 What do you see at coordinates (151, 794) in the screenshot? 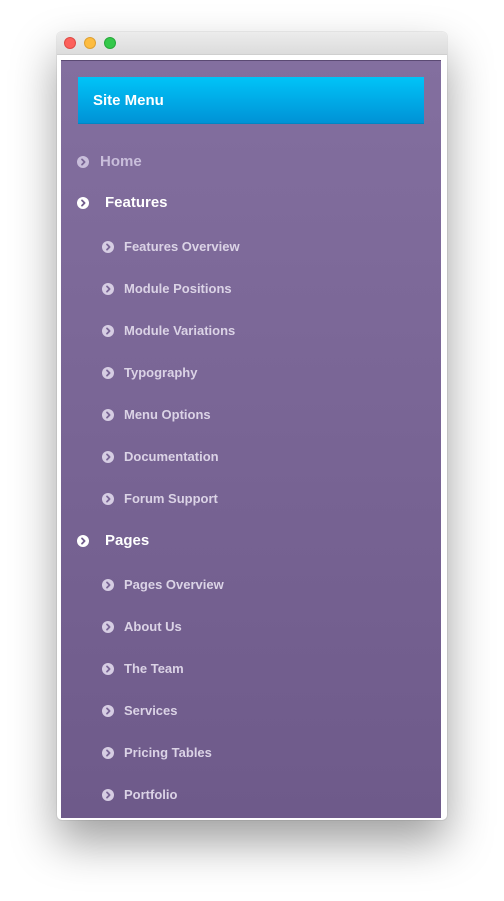
I see `menu-item-label: Portfolio` at bounding box center [151, 794].